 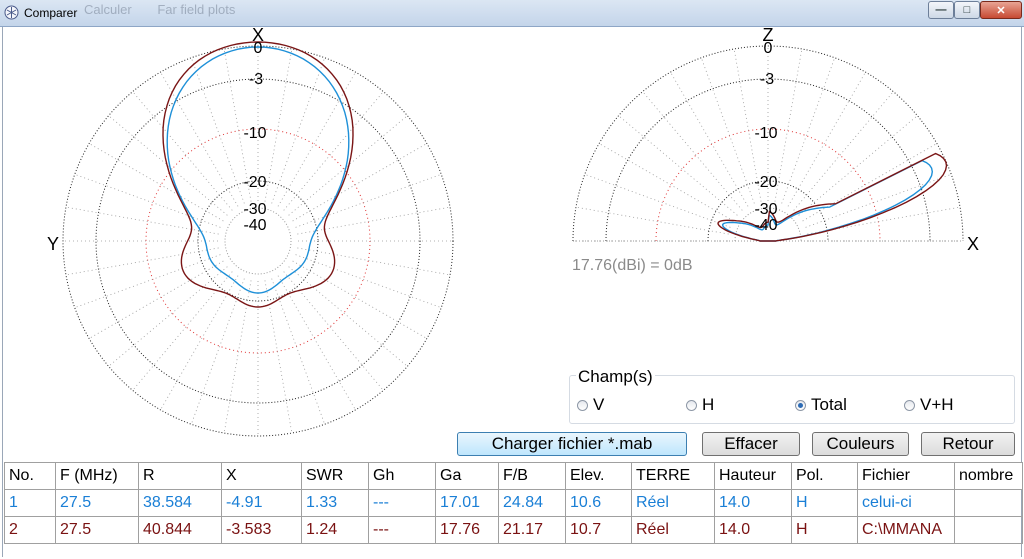 I want to click on column-header: Ga, so click(x=467, y=476).